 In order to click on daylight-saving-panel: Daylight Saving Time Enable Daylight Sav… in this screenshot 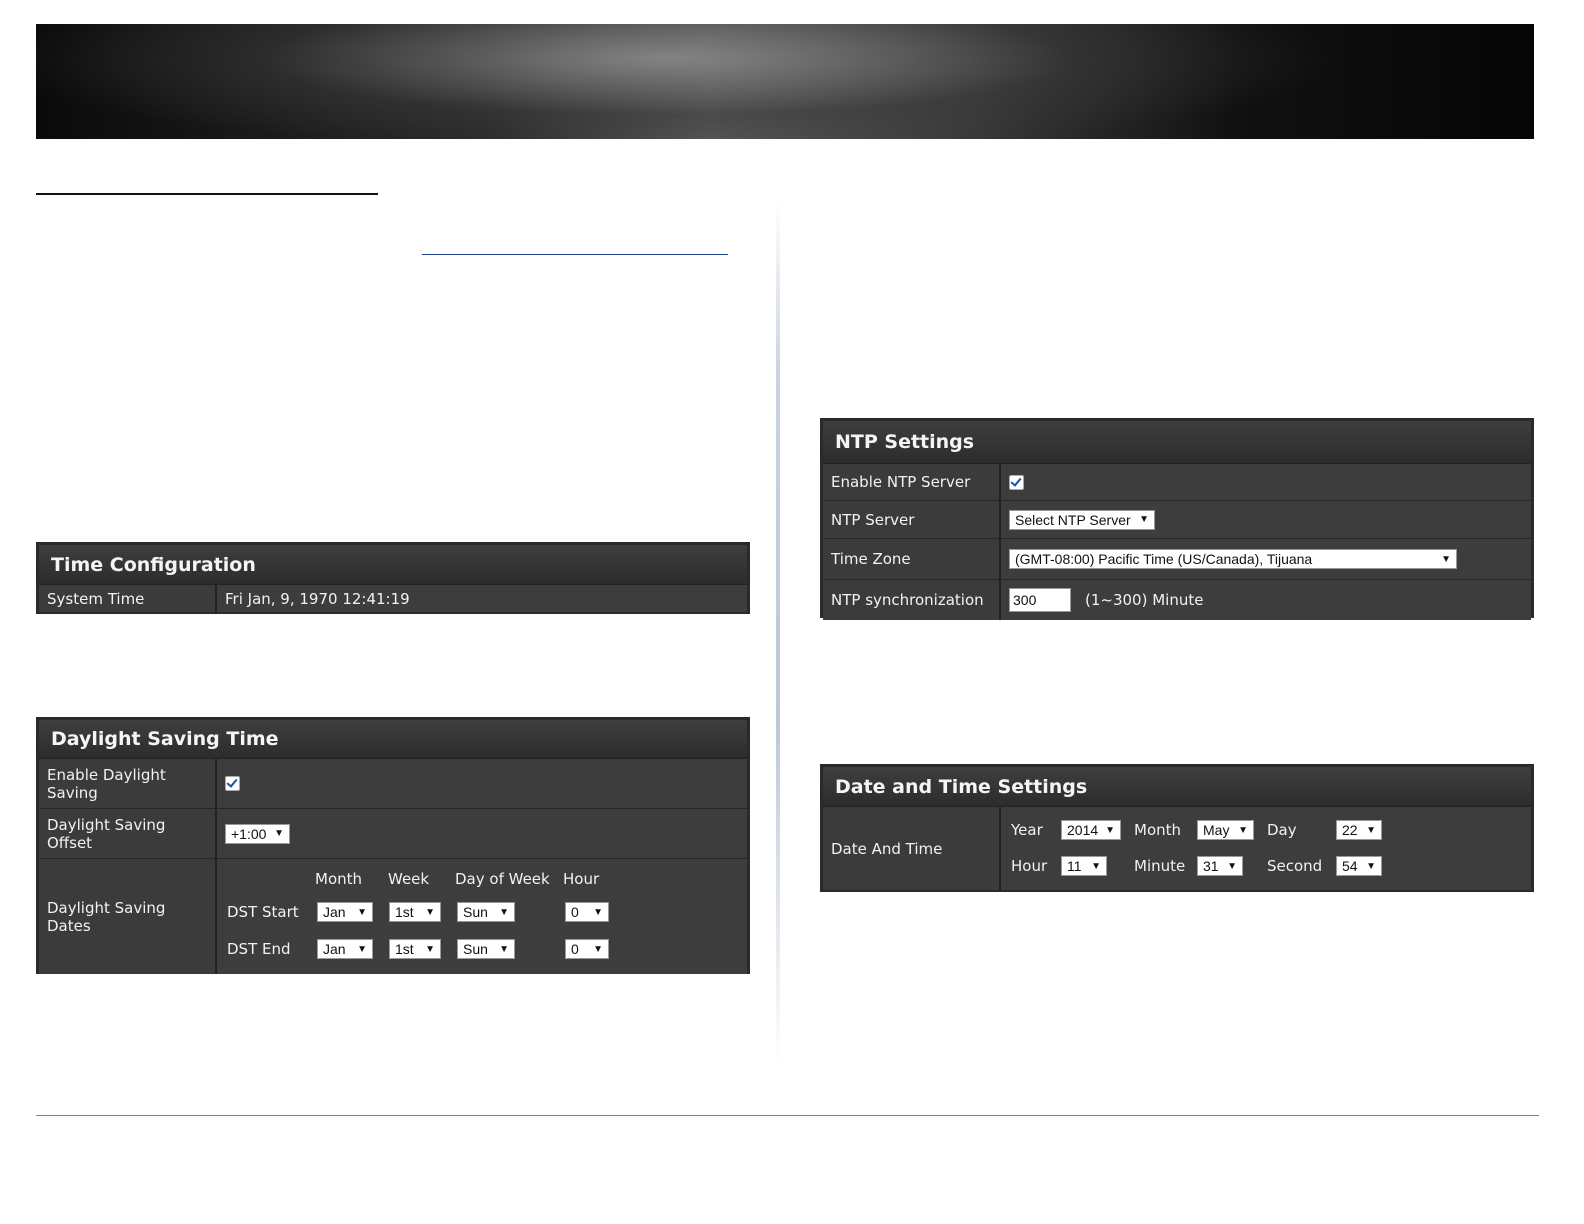, I will do `click(393, 845)`.